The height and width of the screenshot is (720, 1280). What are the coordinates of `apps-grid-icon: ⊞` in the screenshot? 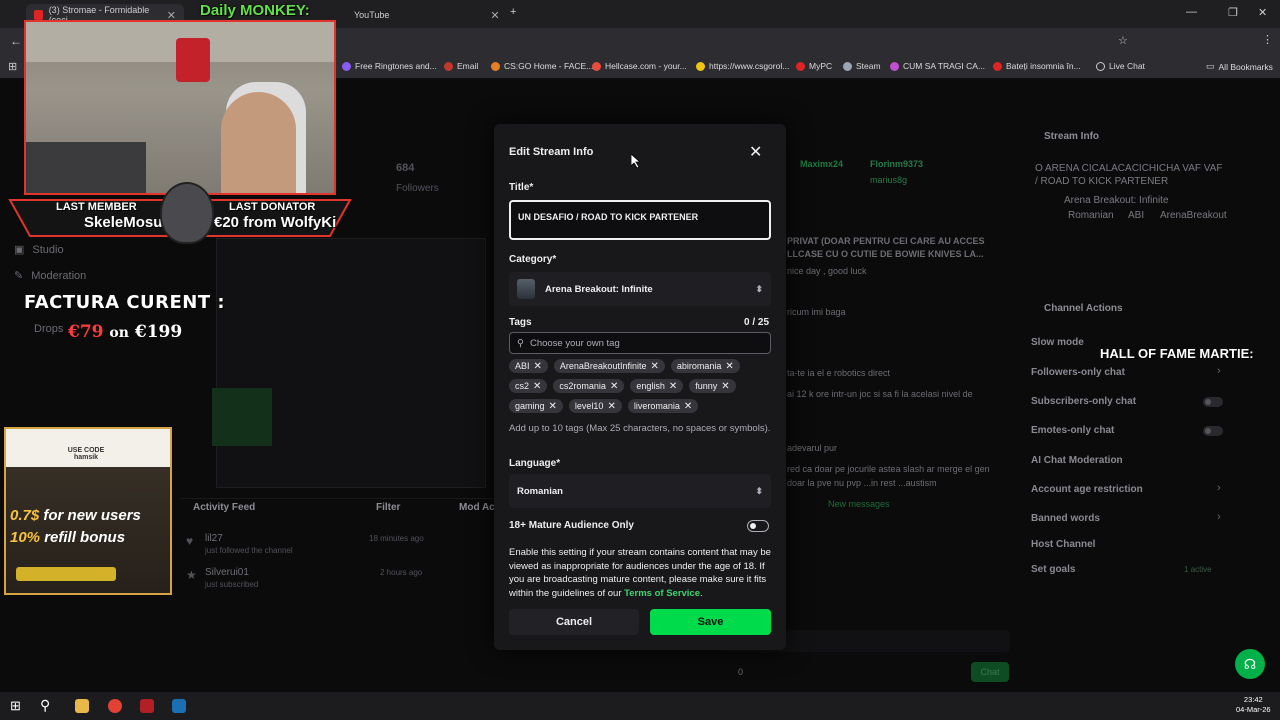 It's located at (12, 66).